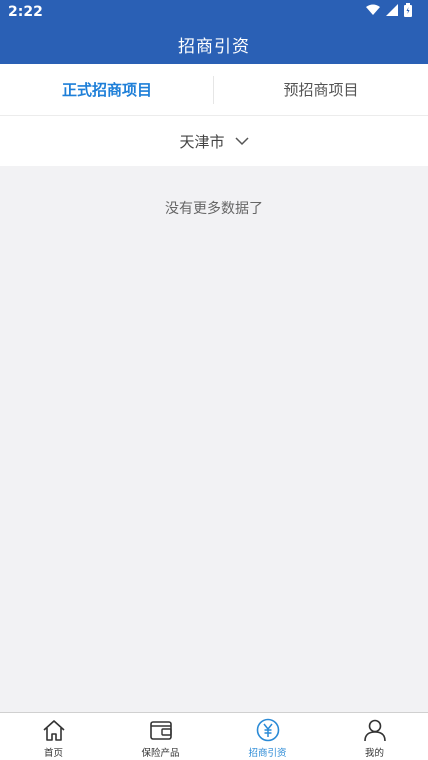 The image size is (428, 760). I want to click on wifi-icon, so click(373, 9).